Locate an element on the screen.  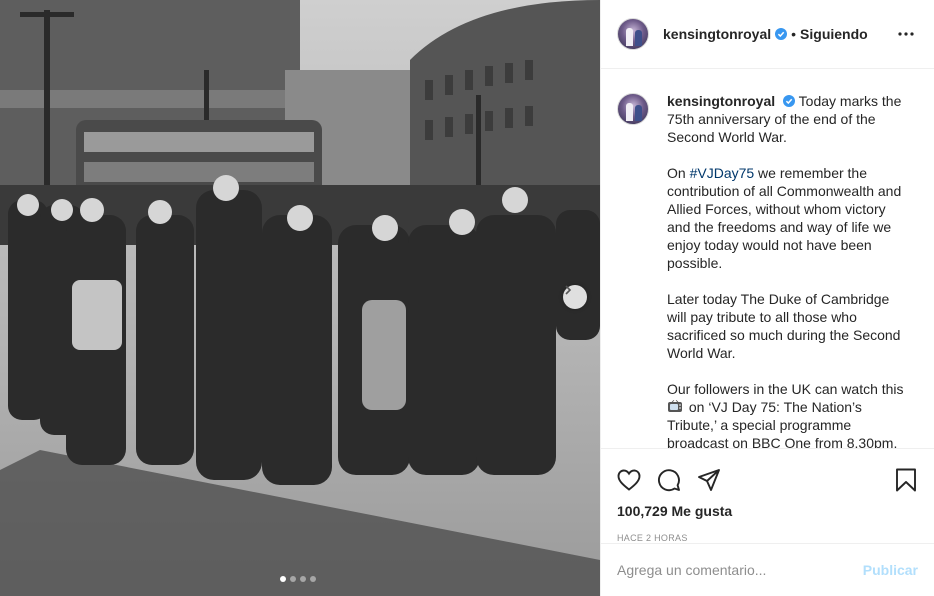
bookmark-icon is located at coordinates (906, 480).